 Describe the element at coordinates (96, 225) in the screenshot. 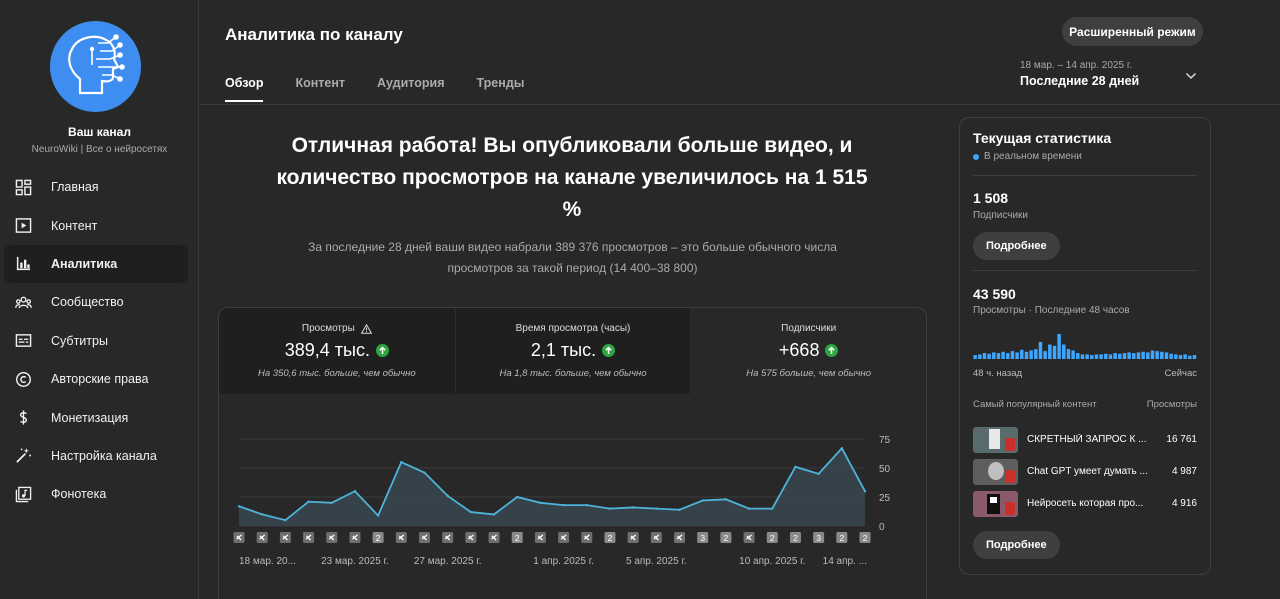

I see `sidebar-item-content: Контент` at that location.